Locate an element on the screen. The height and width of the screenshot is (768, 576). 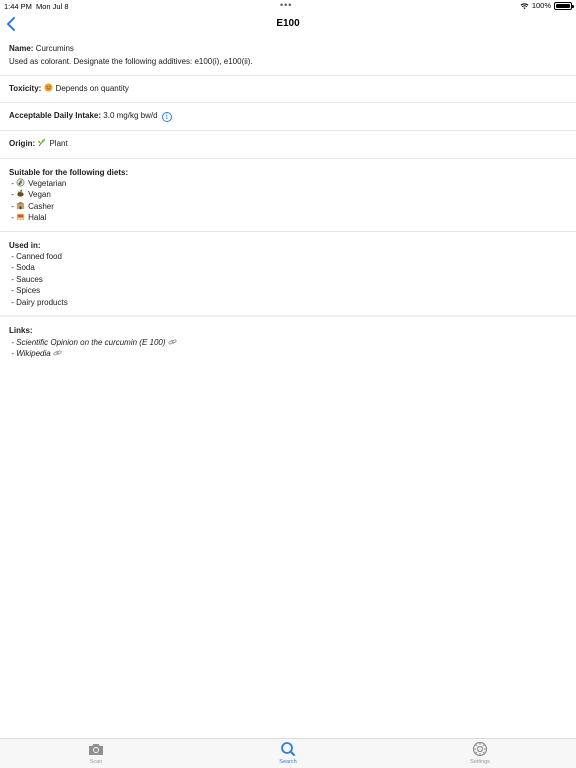
halal-icon is located at coordinates (21, 217).